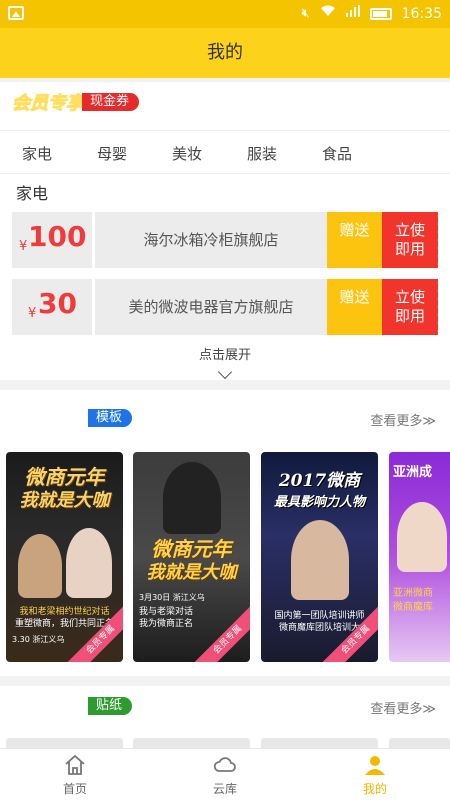  What do you see at coordinates (413, 607) in the screenshot?
I see `poster-caption: 微商魔库` at bounding box center [413, 607].